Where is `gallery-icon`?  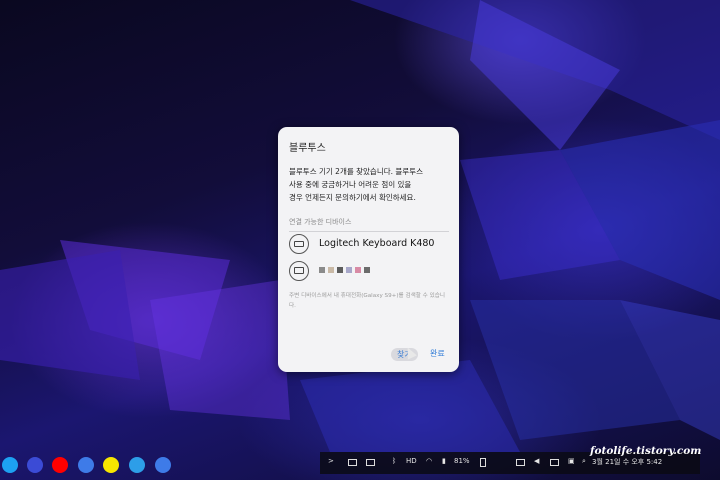 gallery-icon is located at coordinates (370, 462).